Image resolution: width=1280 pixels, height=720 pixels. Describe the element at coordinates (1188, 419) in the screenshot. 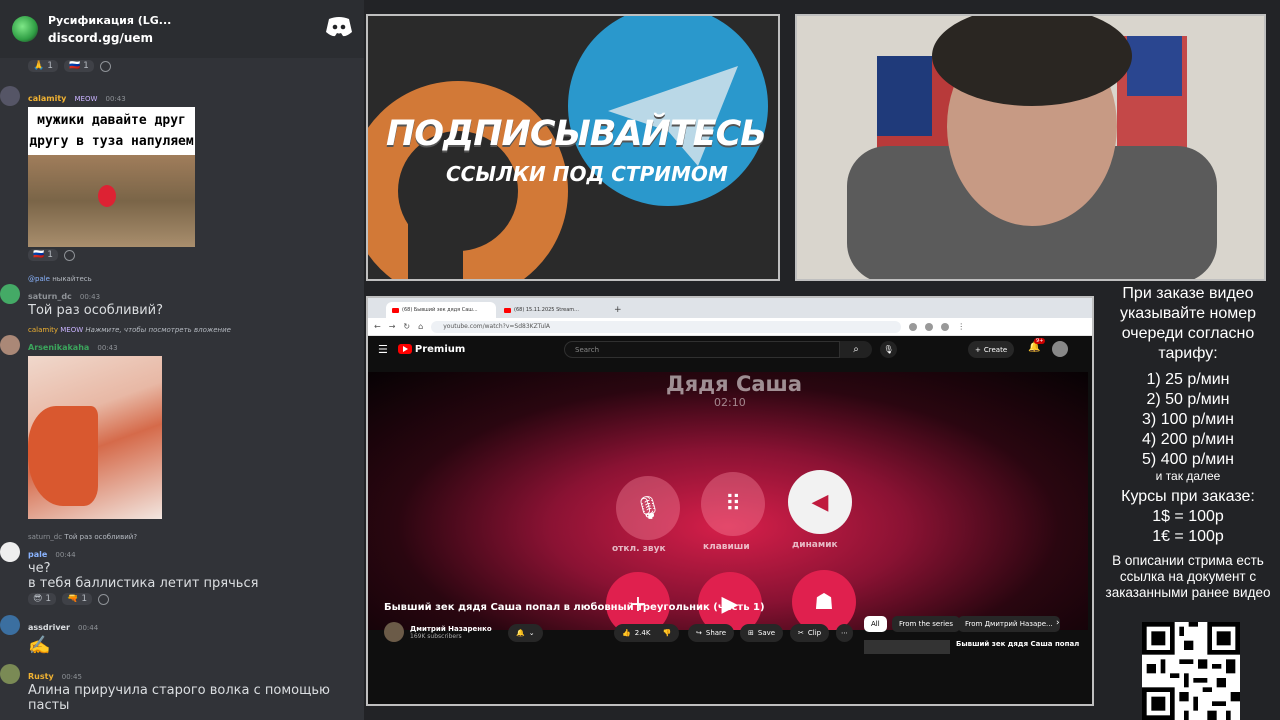

I see `tariff-item: 3) 100 р/мин` at that location.